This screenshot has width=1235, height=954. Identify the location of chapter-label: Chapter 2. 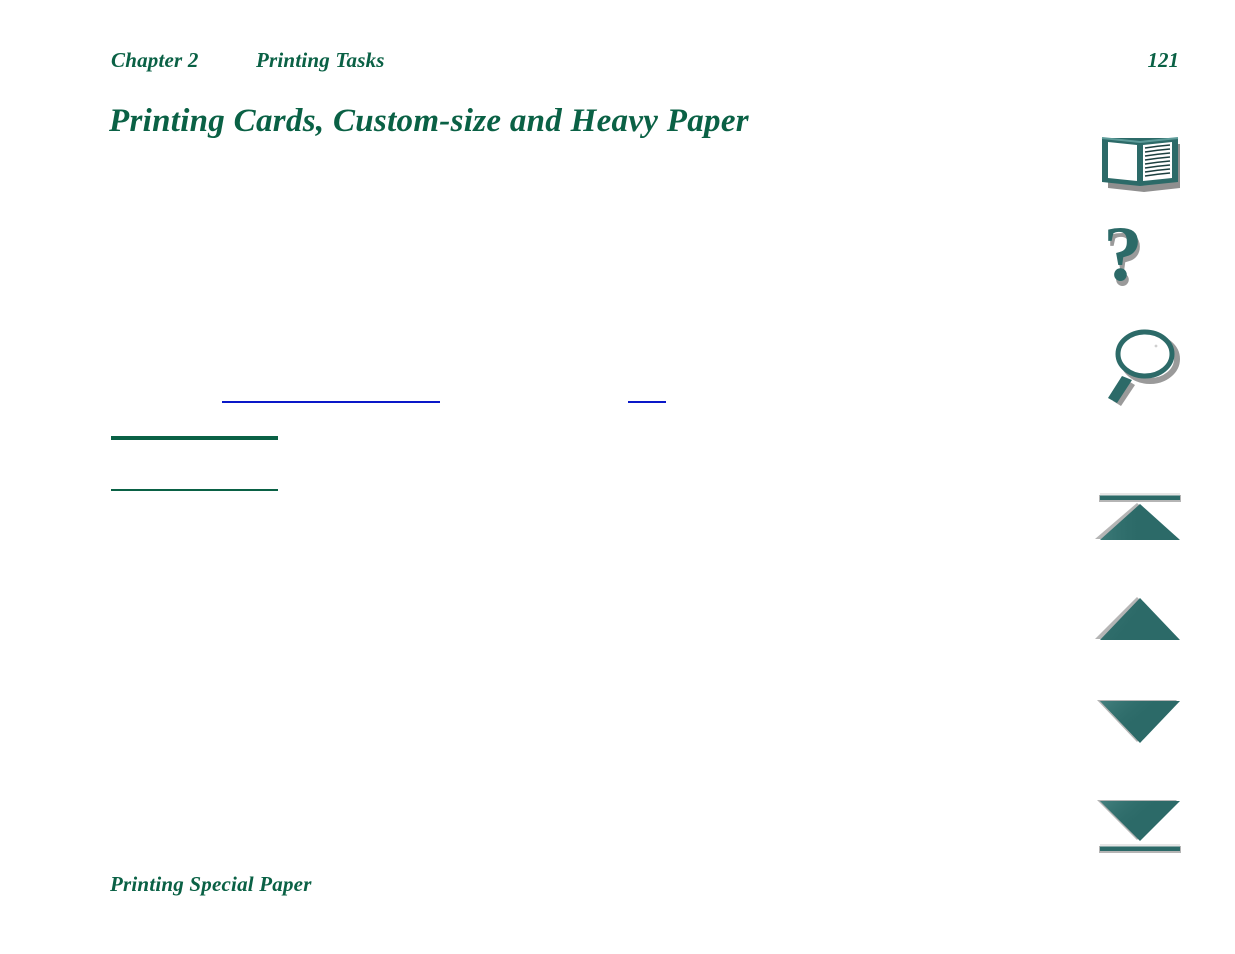
(155, 60).